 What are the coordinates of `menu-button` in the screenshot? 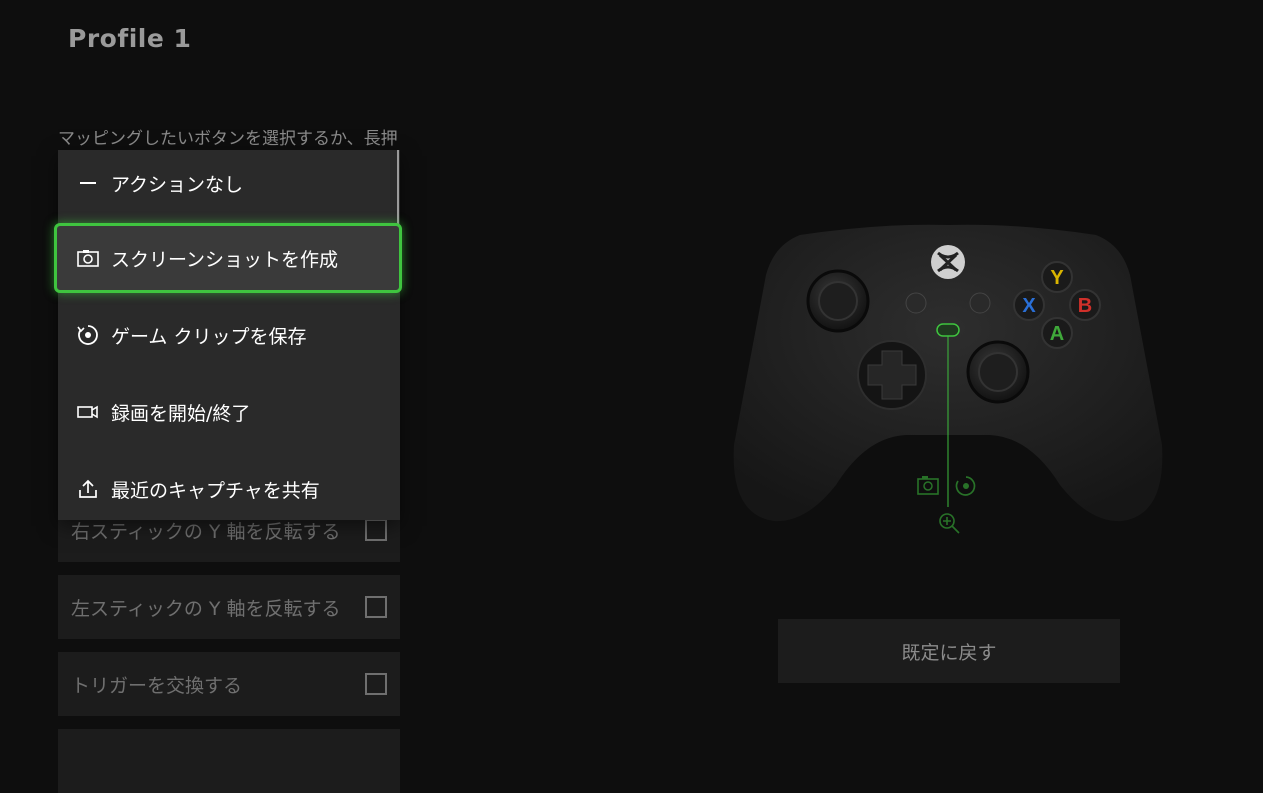 It's located at (980, 303).